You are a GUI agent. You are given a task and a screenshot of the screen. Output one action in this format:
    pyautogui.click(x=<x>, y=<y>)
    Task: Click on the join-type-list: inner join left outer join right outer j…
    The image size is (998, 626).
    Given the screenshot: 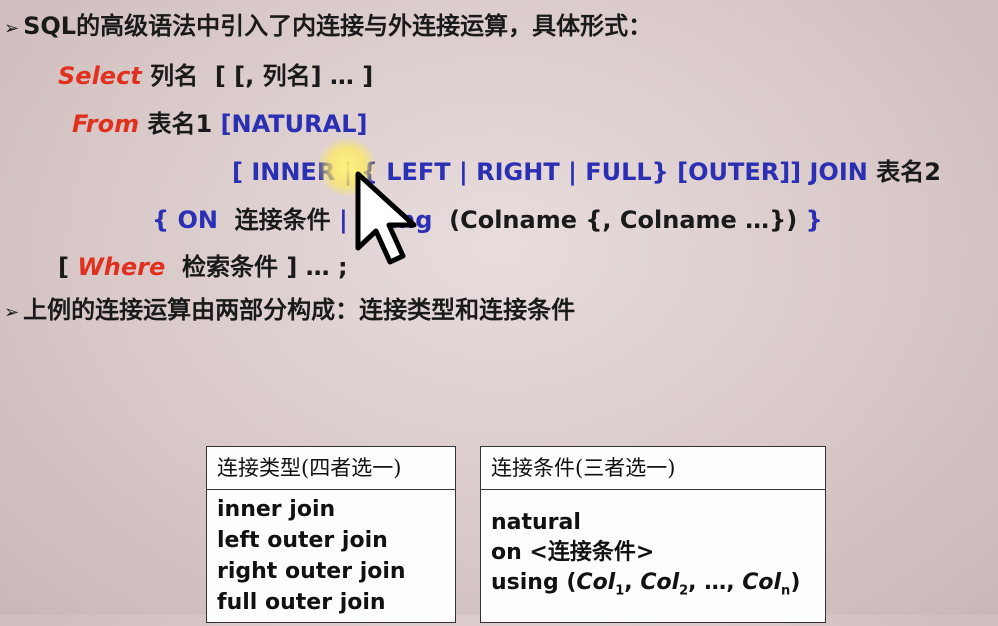 What is the action you would take?
    pyautogui.click(x=331, y=558)
    